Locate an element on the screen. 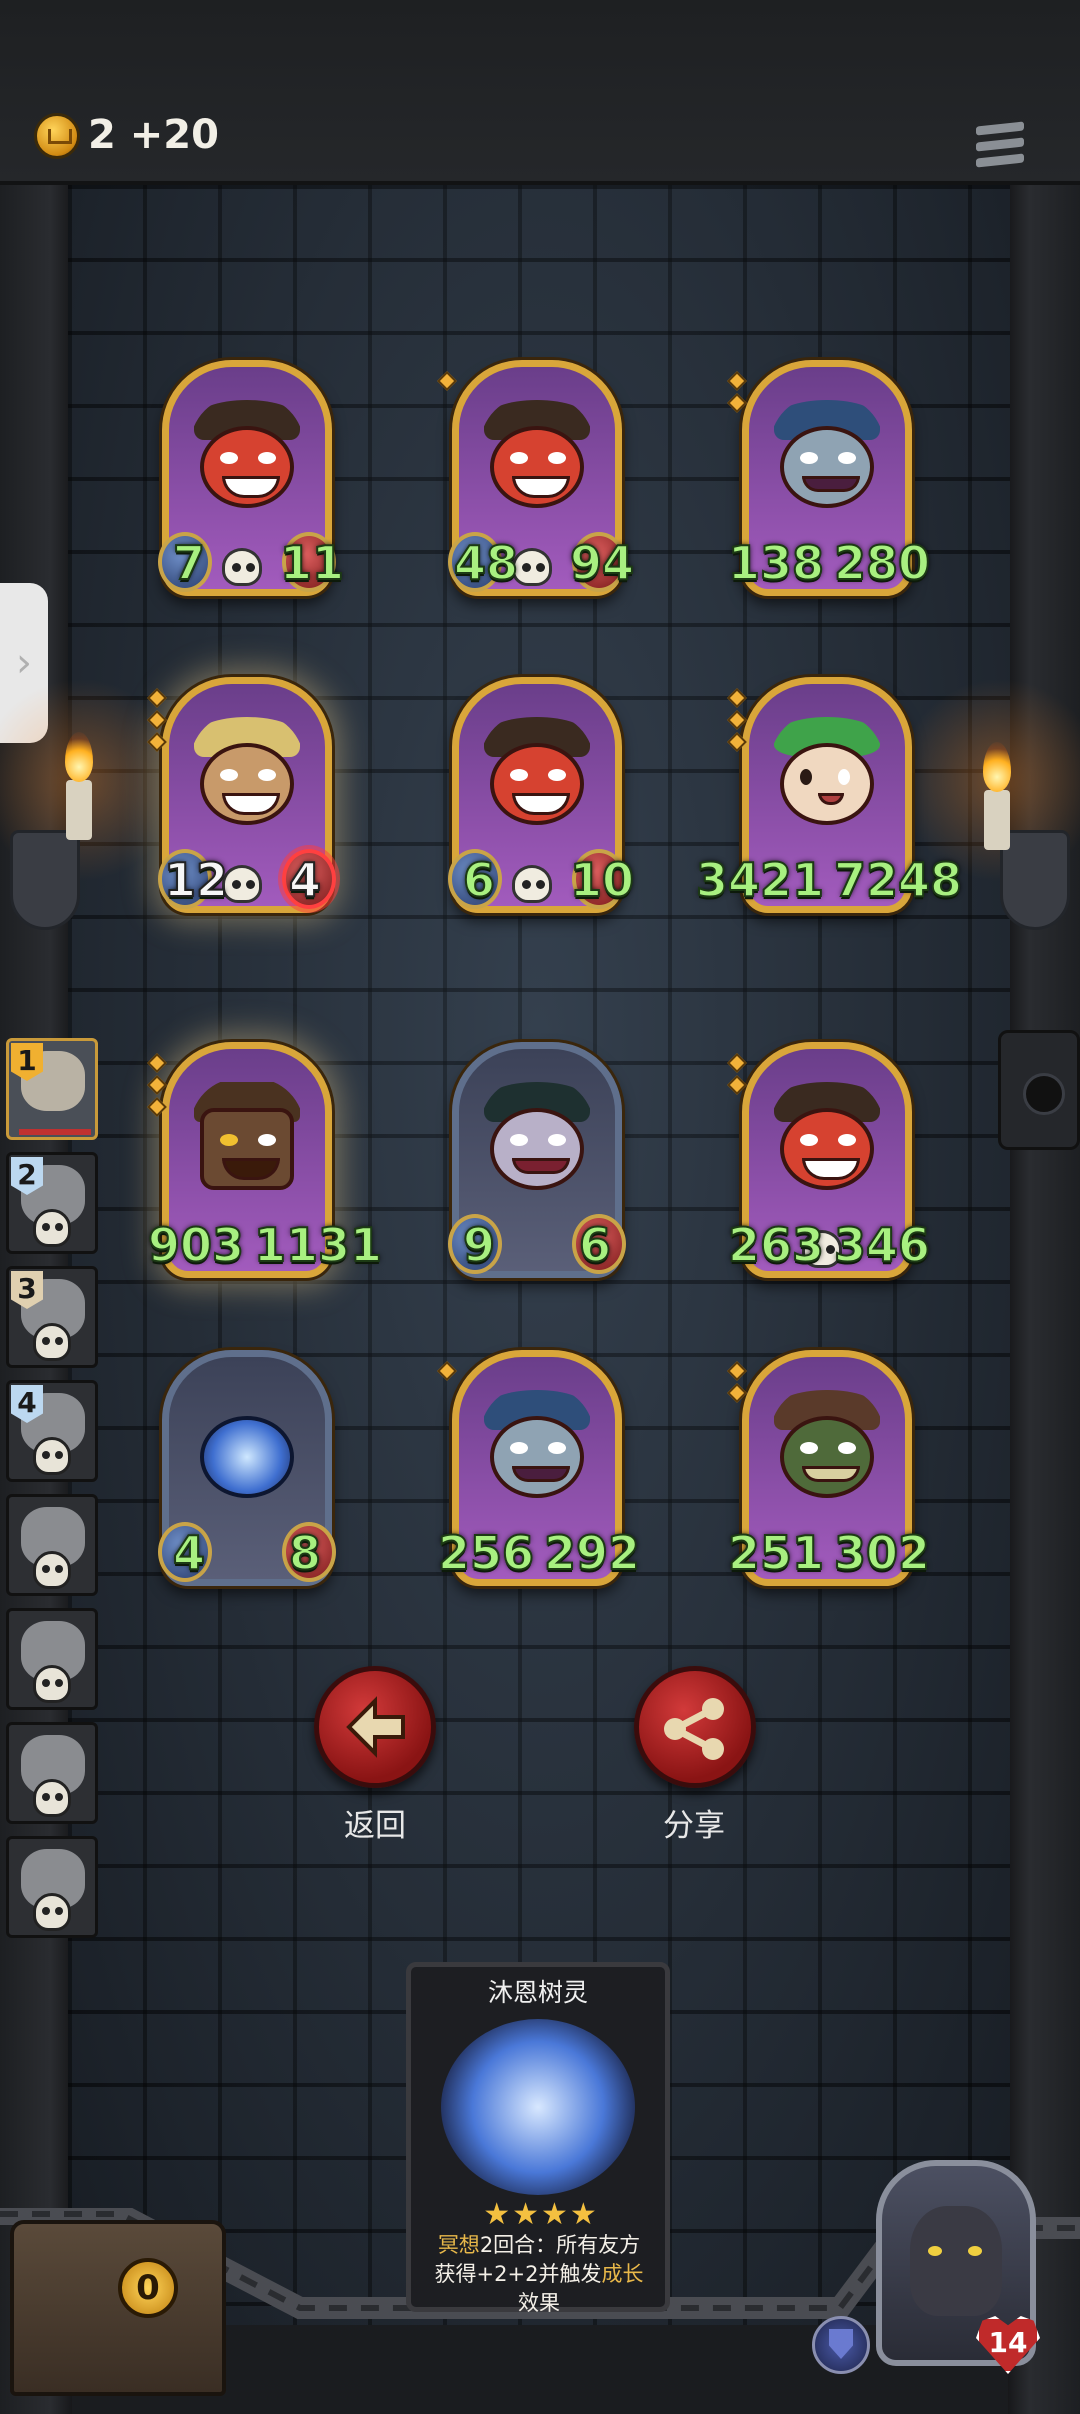 The image size is (1080, 2414). shop-chest is located at coordinates (118, 2308).